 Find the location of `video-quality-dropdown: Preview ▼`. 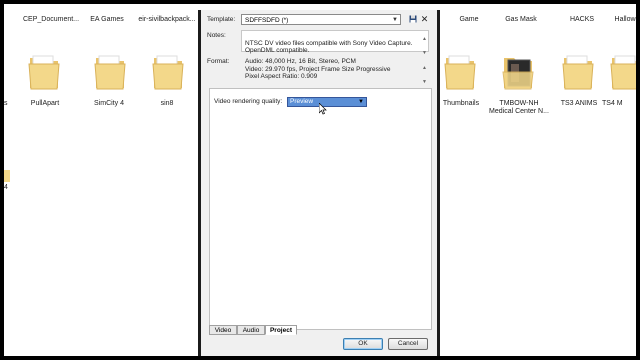

video-quality-dropdown: Preview ▼ is located at coordinates (327, 102).